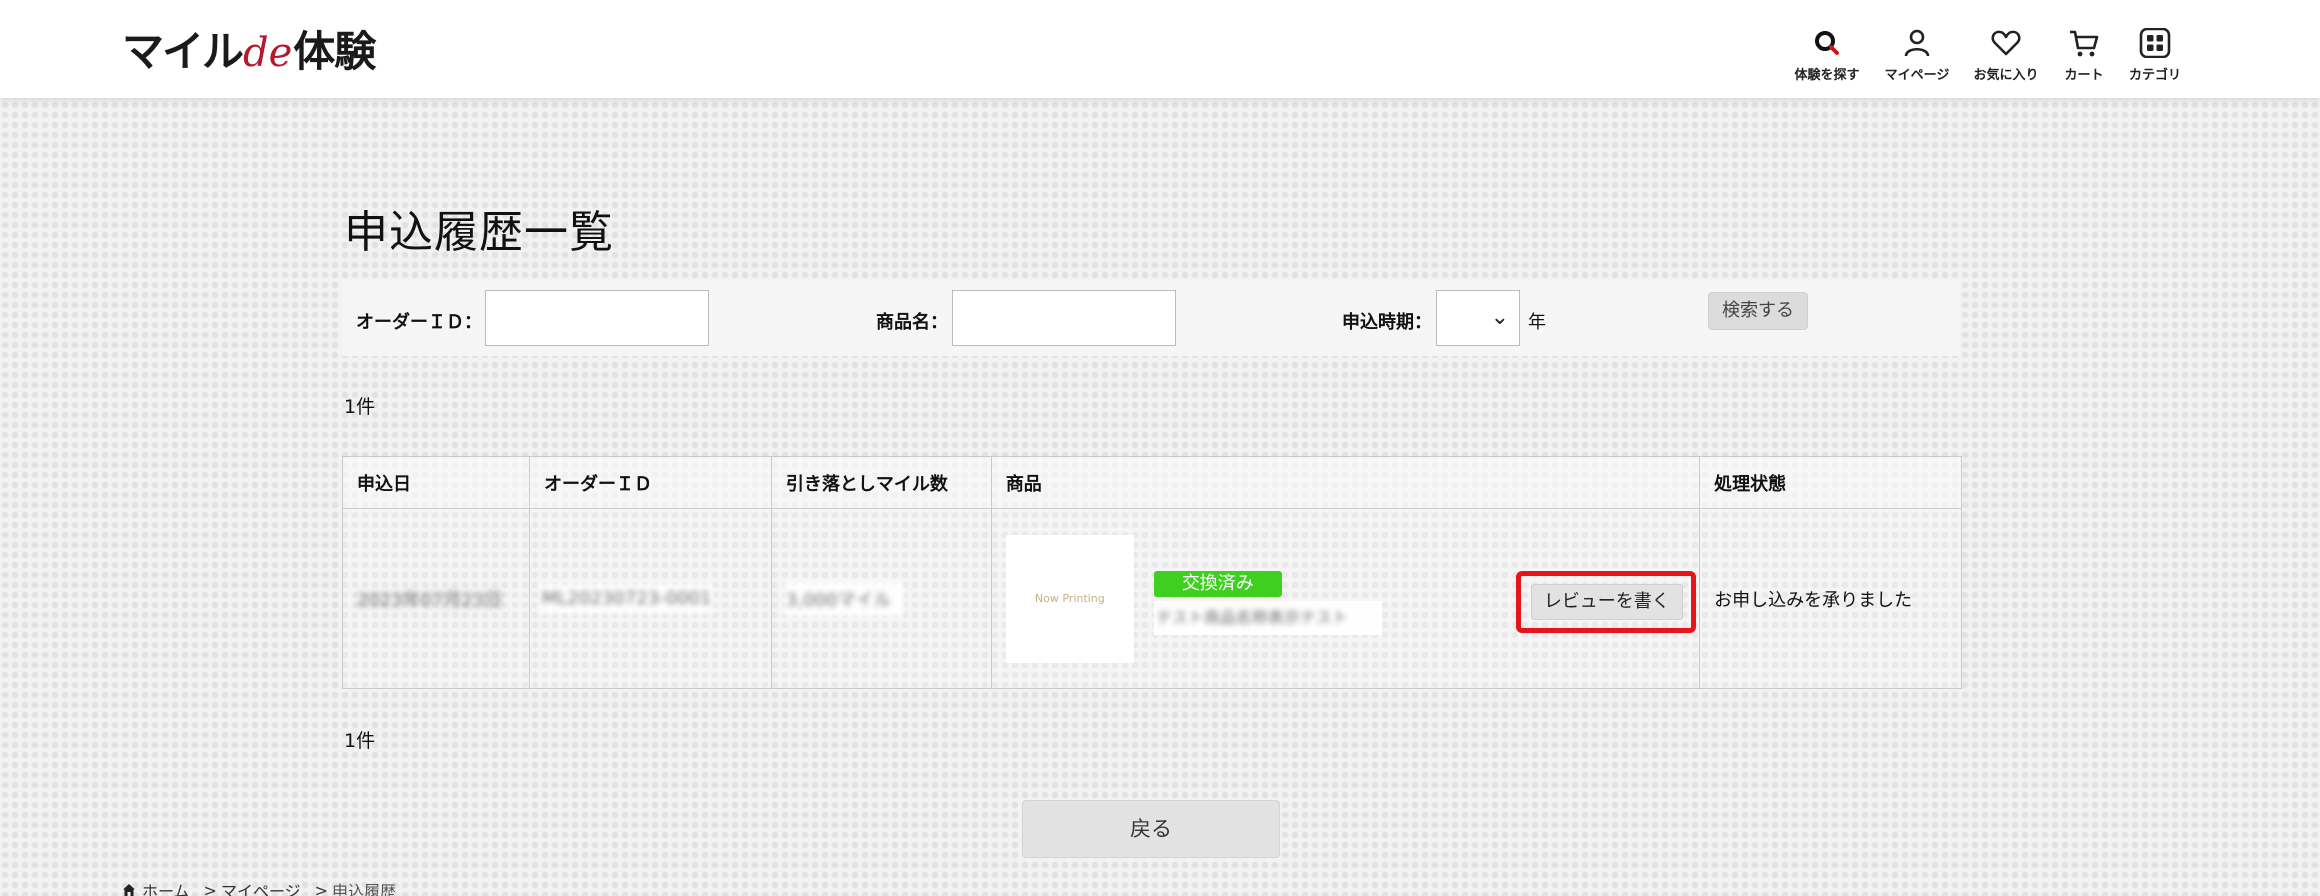 Image resolution: width=2320 pixels, height=896 pixels. I want to click on exchanged-badge: 交換済み, so click(1217, 584).